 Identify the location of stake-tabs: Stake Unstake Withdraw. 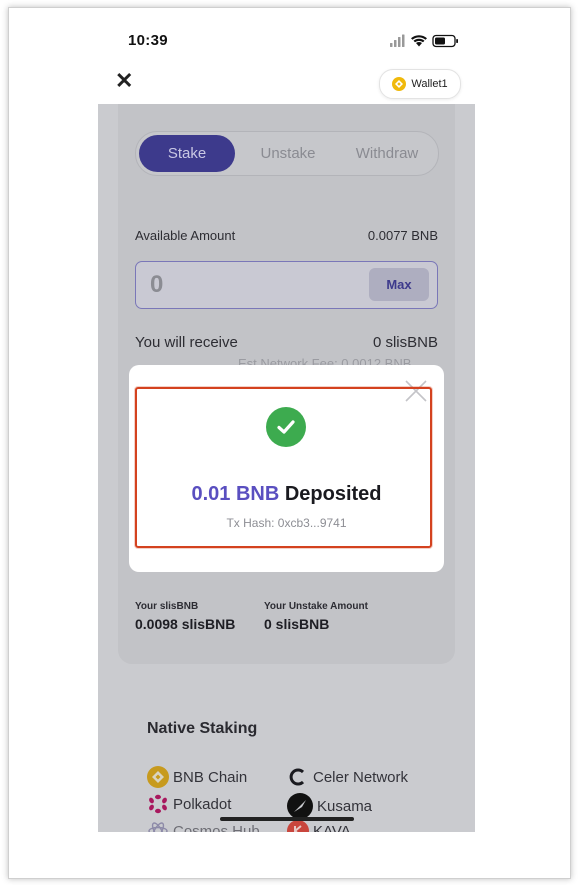
(287, 153).